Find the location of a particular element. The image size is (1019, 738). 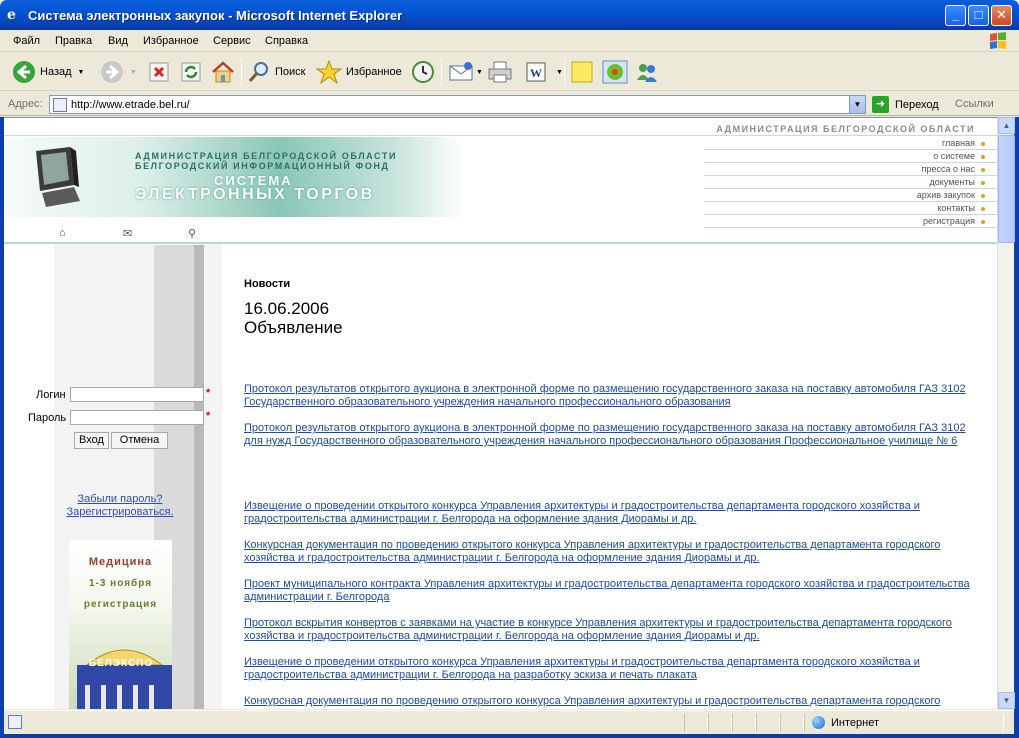

nav-home: главная is located at coordinates (850, 143).